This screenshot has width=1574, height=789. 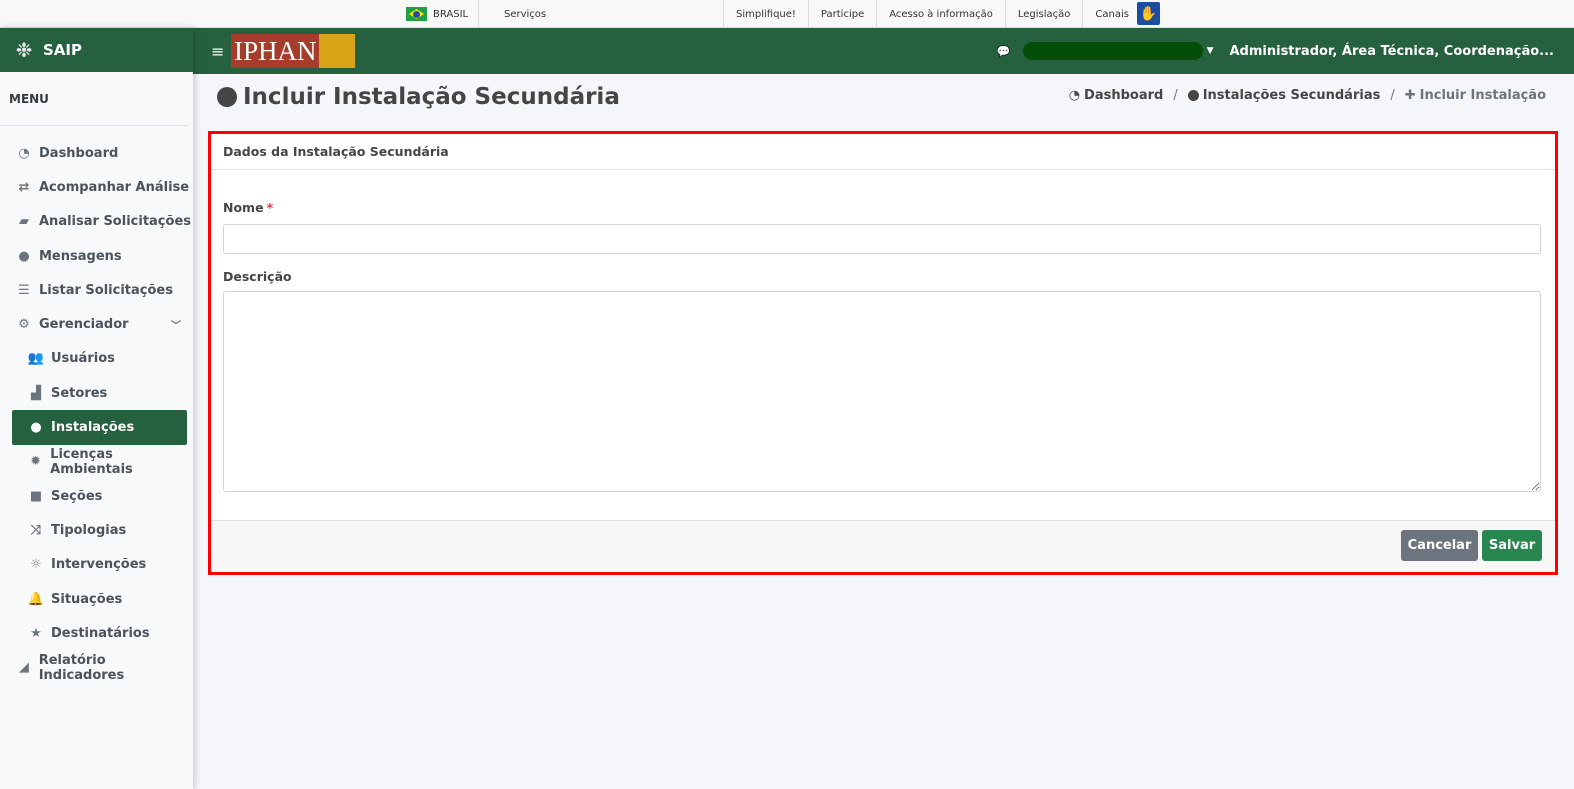 I want to click on gov-link-legislacao: Legislação, so click(x=1043, y=14).